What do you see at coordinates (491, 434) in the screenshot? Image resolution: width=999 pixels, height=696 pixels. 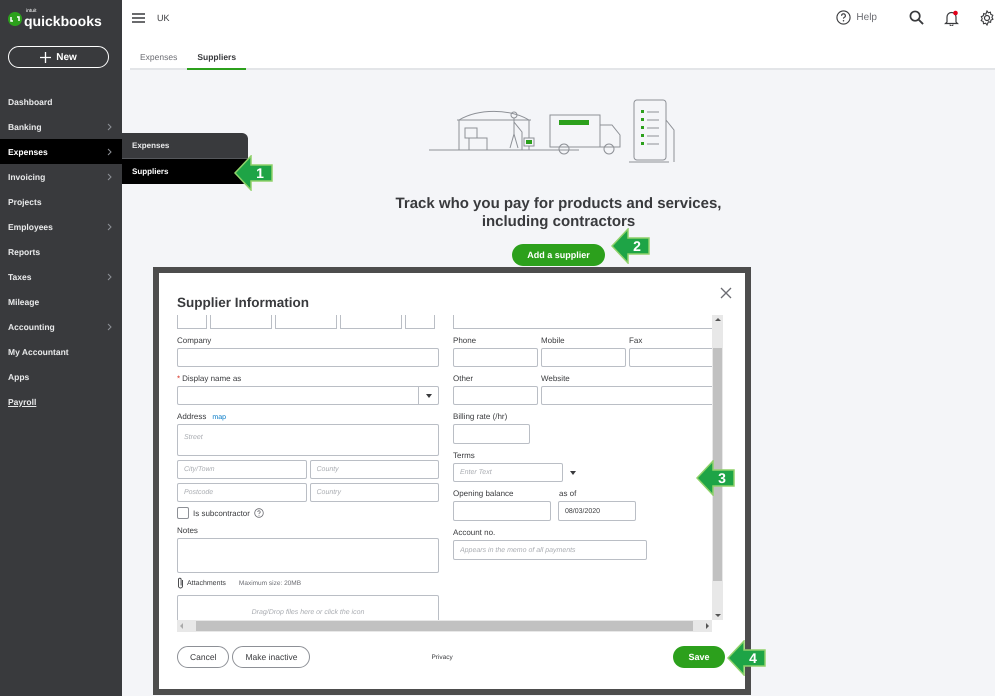 I see `billing-rate-field` at bounding box center [491, 434].